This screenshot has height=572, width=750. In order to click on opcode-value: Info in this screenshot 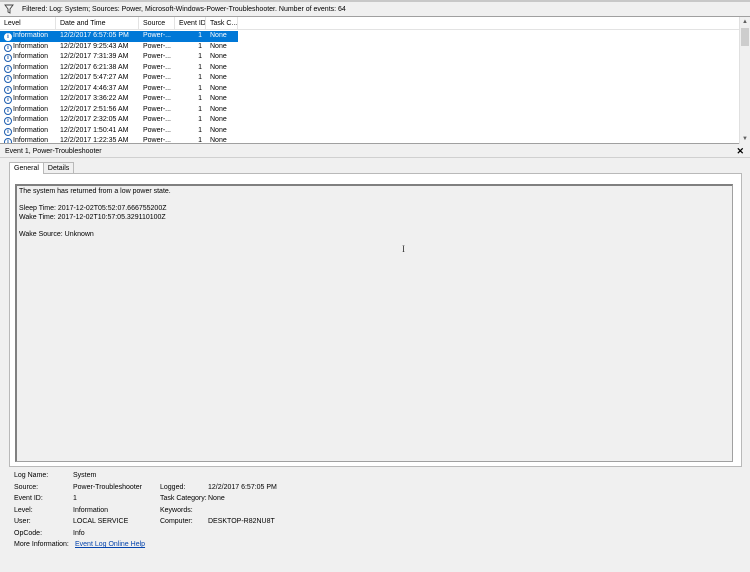, I will do `click(79, 533)`.